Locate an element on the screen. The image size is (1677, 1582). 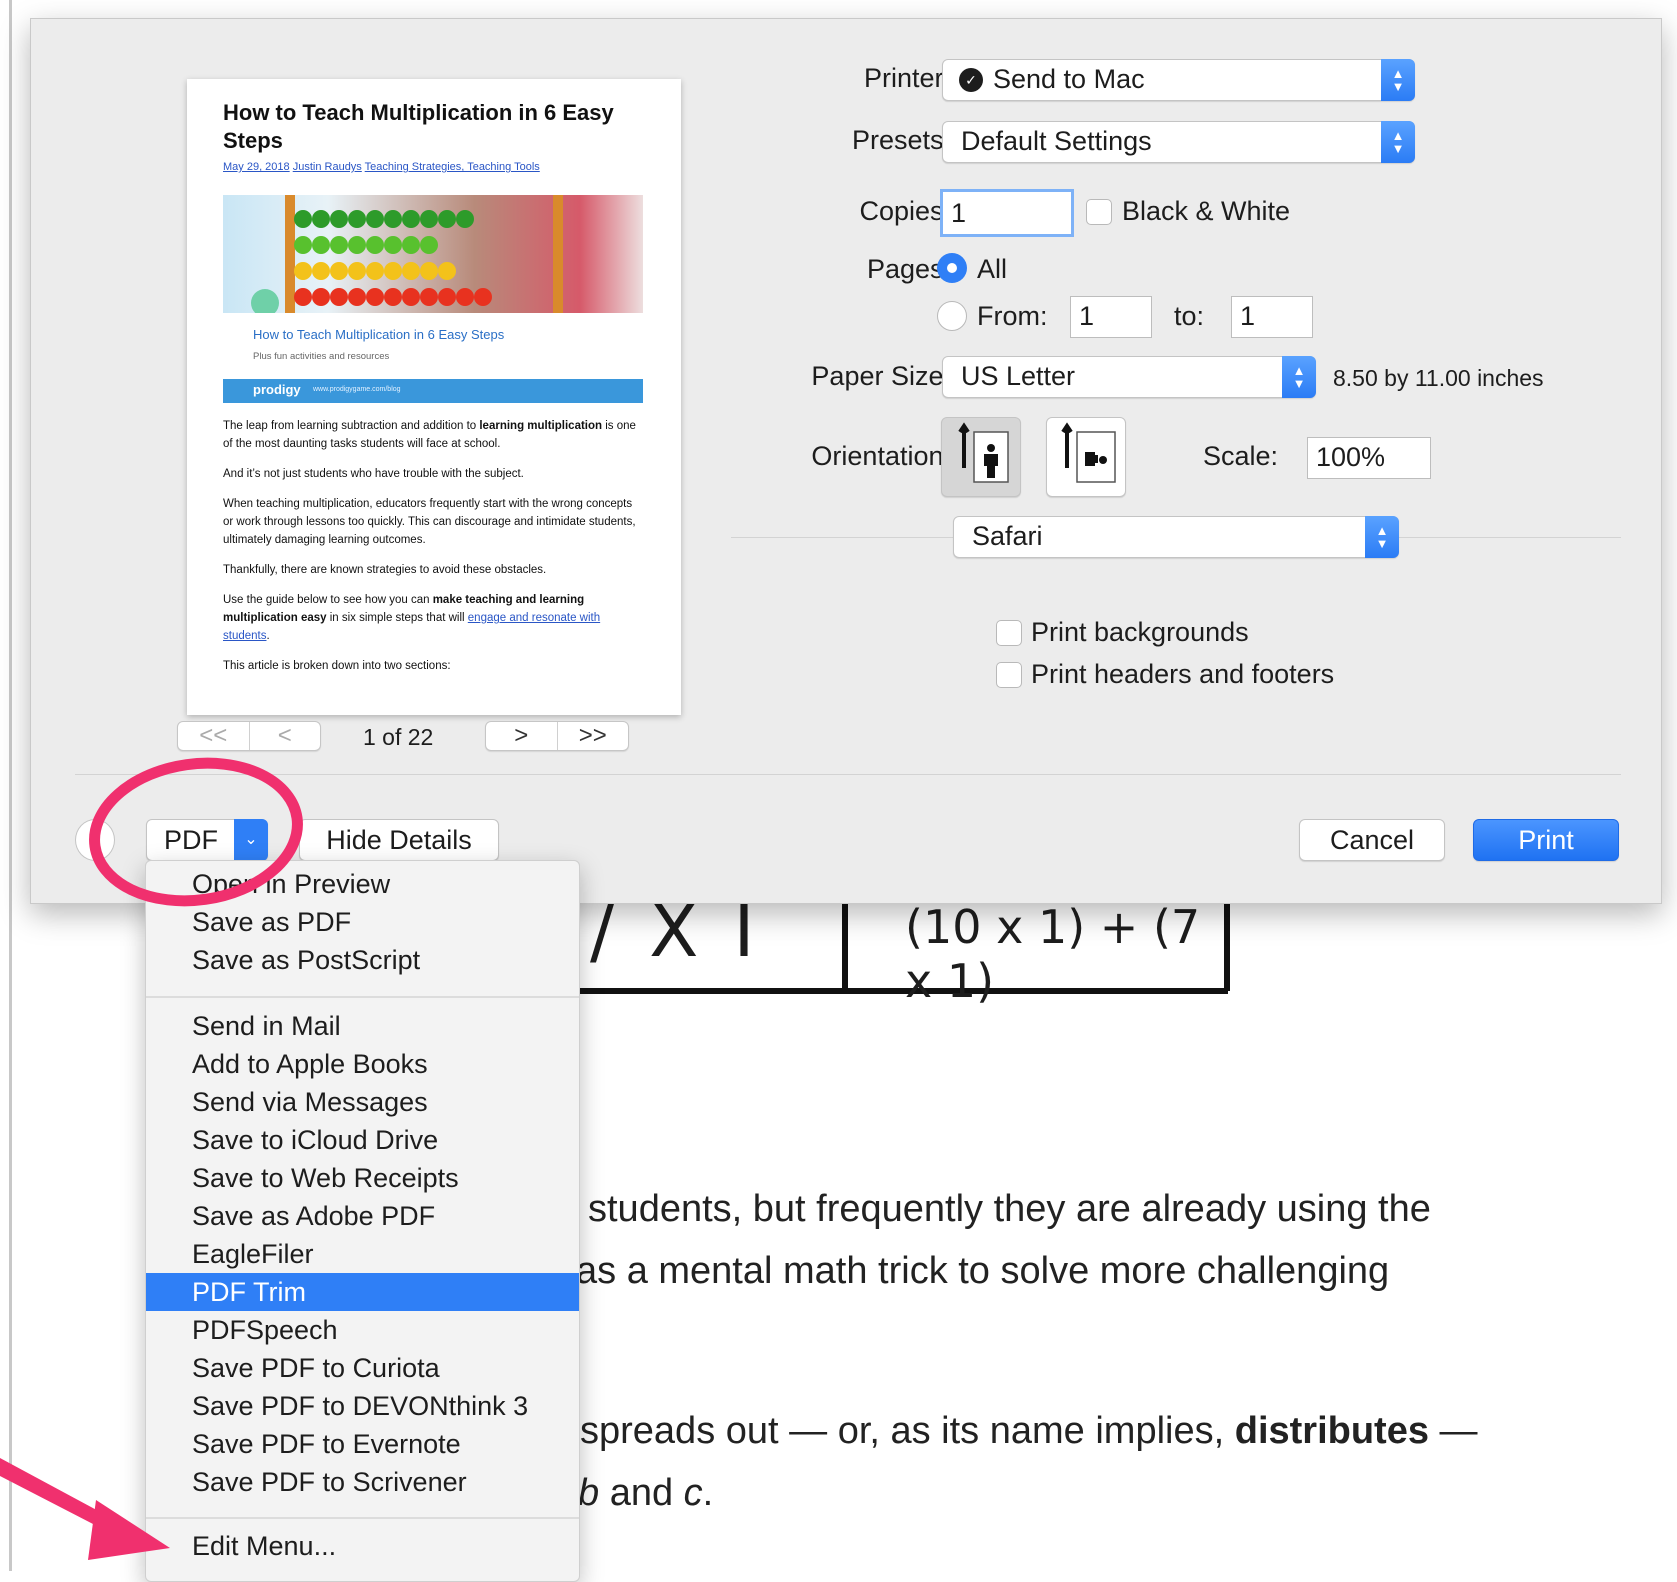
app-options-value: Safari is located at coordinates (1007, 536).